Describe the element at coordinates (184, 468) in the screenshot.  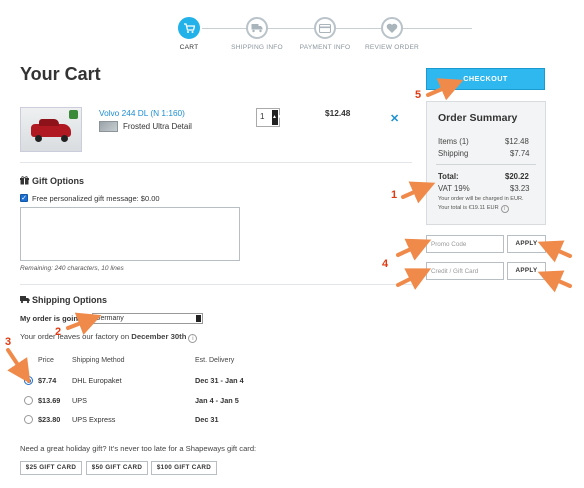
I see `gift-card-100-button: $100 GIFT CARD` at that location.